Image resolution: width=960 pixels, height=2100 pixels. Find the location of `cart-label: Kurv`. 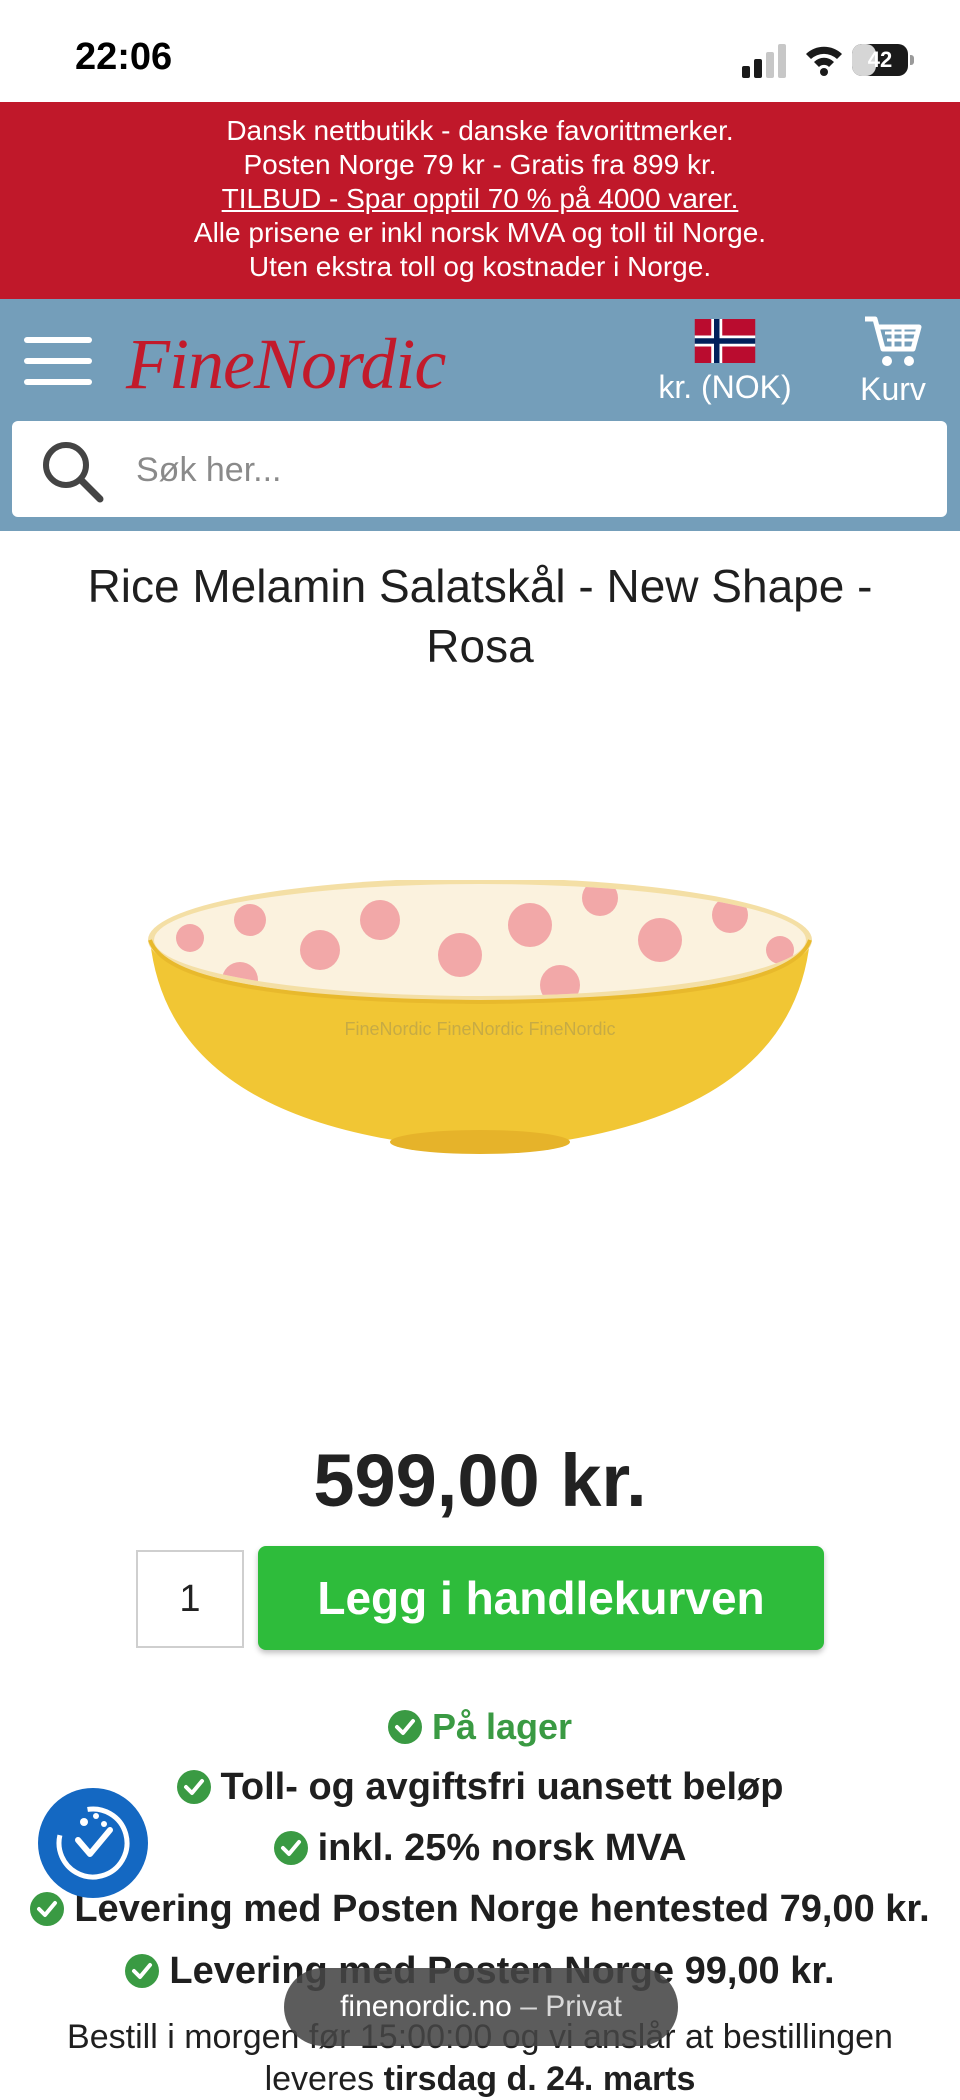

cart-label: Kurv is located at coordinates (893, 389).